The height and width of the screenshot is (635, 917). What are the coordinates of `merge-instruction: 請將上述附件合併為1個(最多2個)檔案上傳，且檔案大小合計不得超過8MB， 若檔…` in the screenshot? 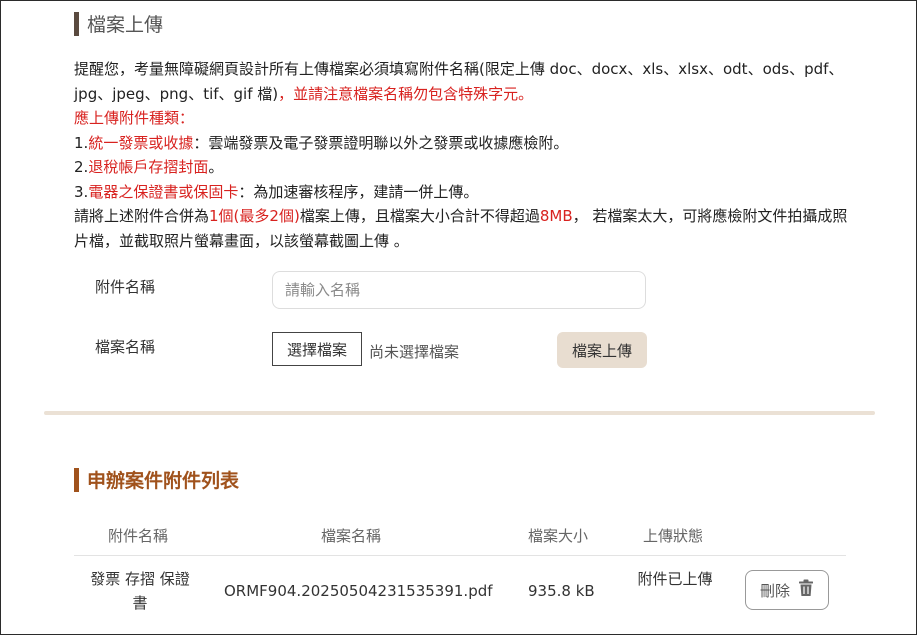 It's located at (461, 228).